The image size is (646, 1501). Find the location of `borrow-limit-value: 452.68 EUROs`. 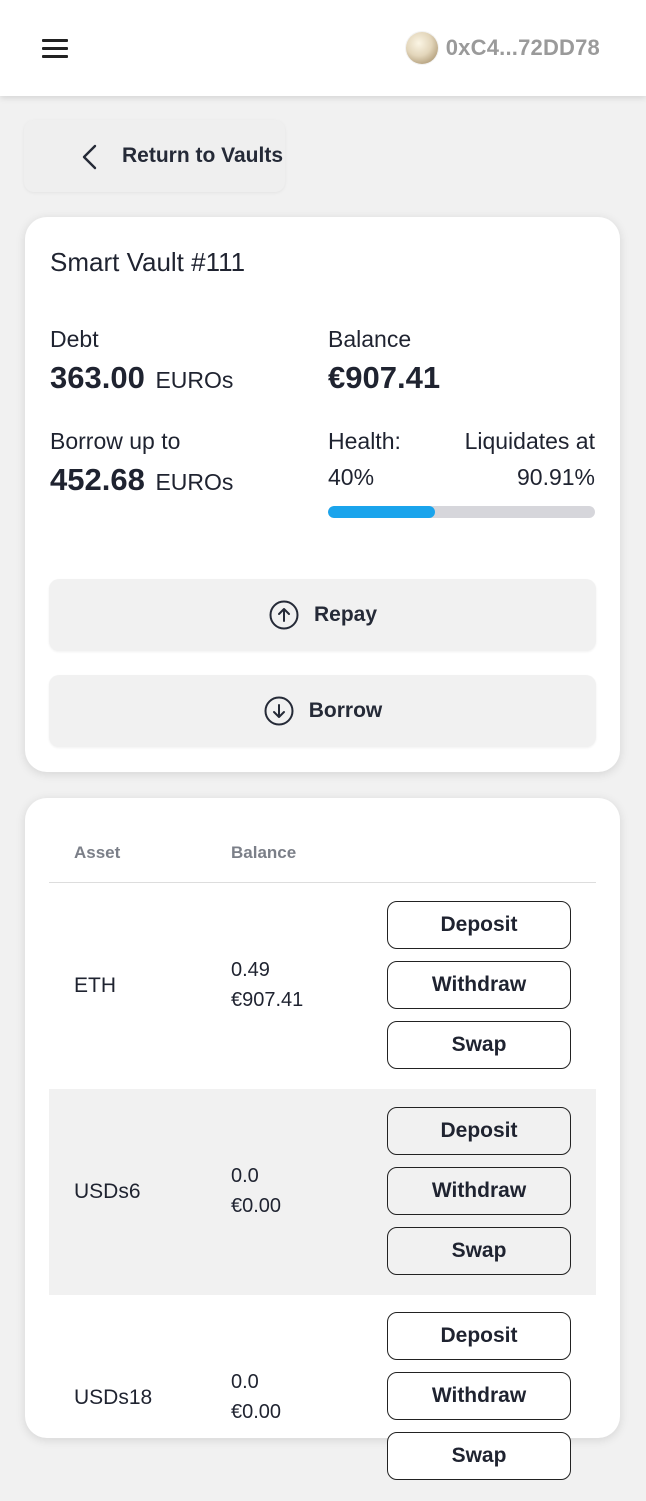

borrow-limit-value: 452.68 EUROs is located at coordinates (141, 480).